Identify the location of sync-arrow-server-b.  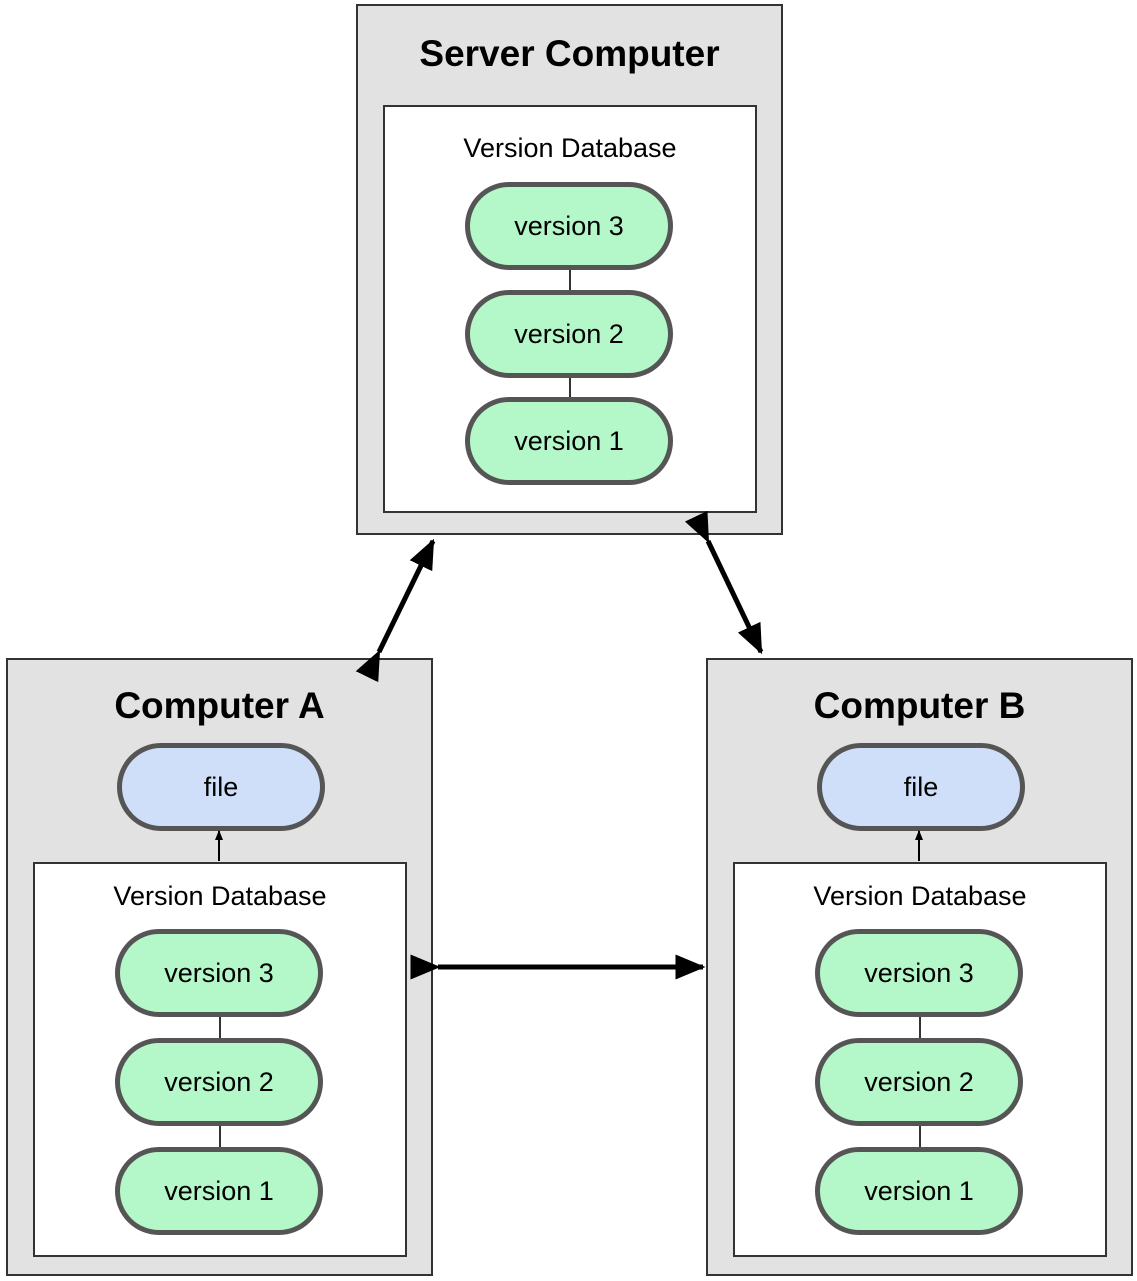
(724, 582).